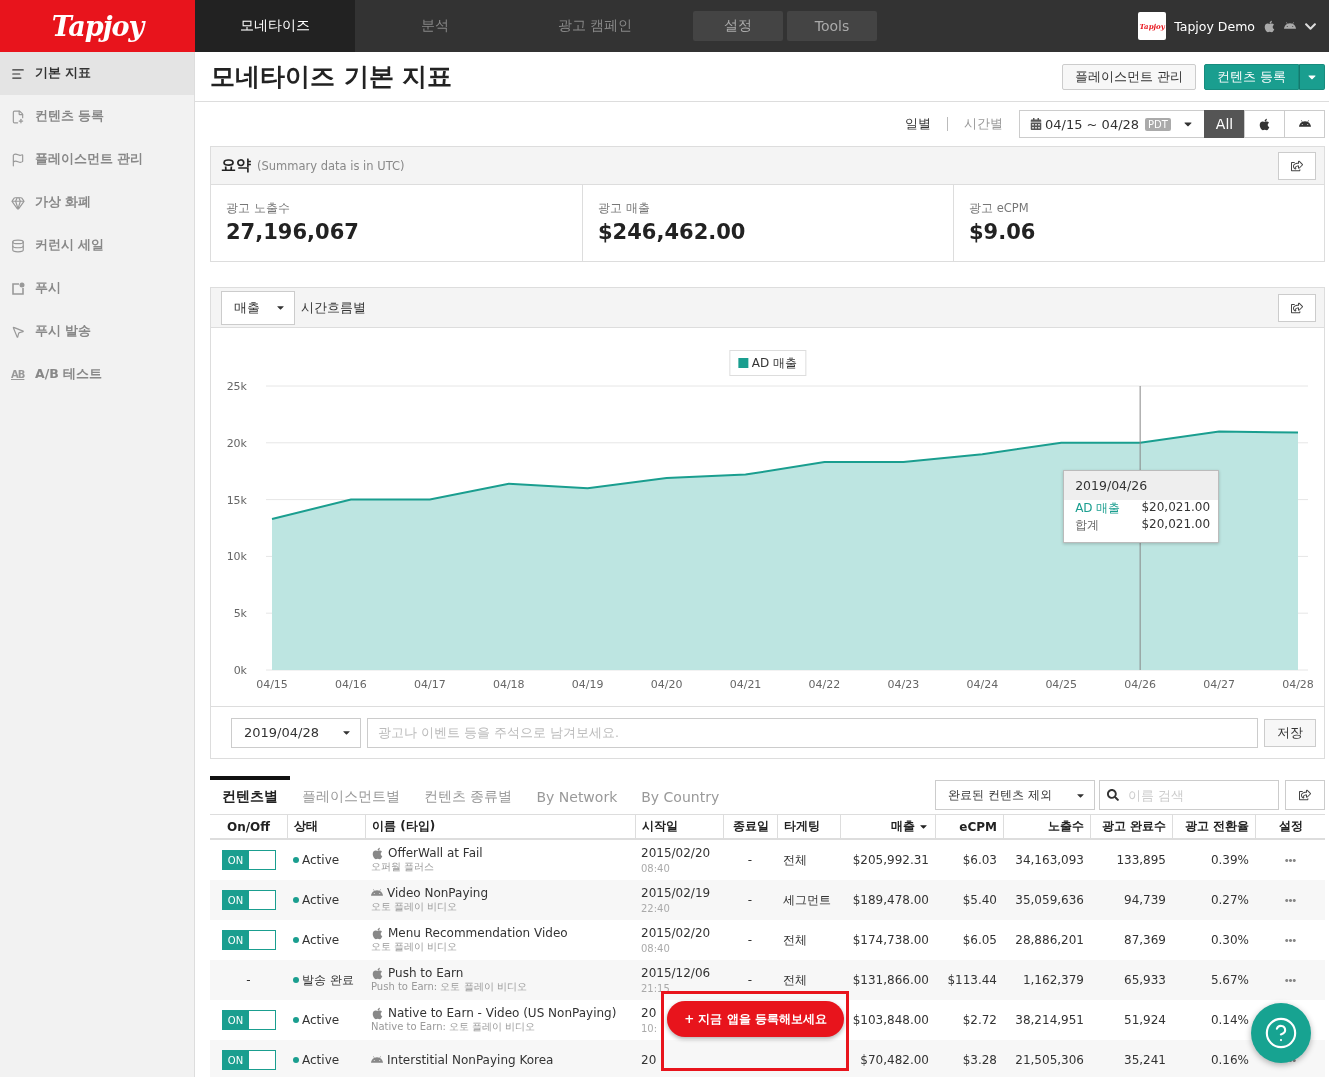 This screenshot has height=1077, width=1329. I want to click on axis-label: 10k, so click(236, 557).